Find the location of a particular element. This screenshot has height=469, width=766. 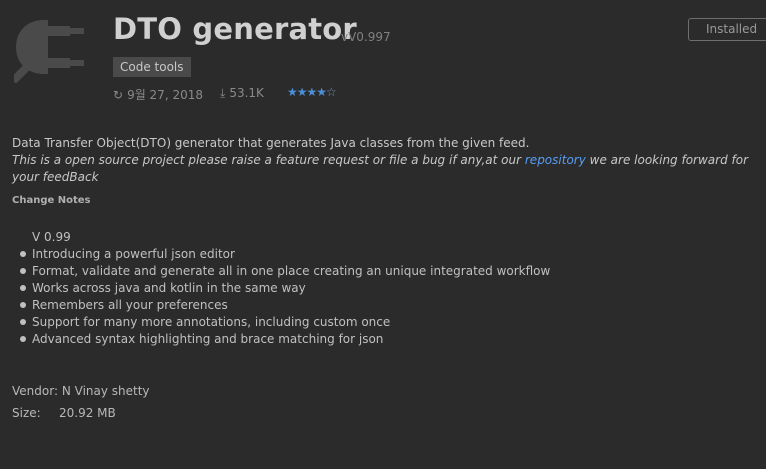

installed-button: Installed is located at coordinates (727, 29).